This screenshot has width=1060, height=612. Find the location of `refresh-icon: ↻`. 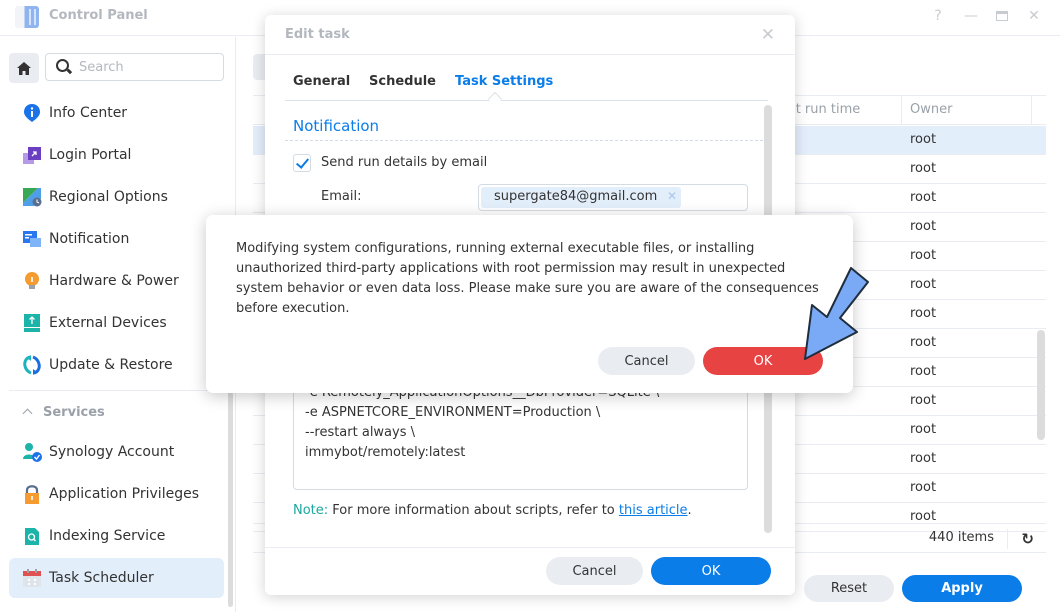

refresh-icon: ↻ is located at coordinates (1027, 539).